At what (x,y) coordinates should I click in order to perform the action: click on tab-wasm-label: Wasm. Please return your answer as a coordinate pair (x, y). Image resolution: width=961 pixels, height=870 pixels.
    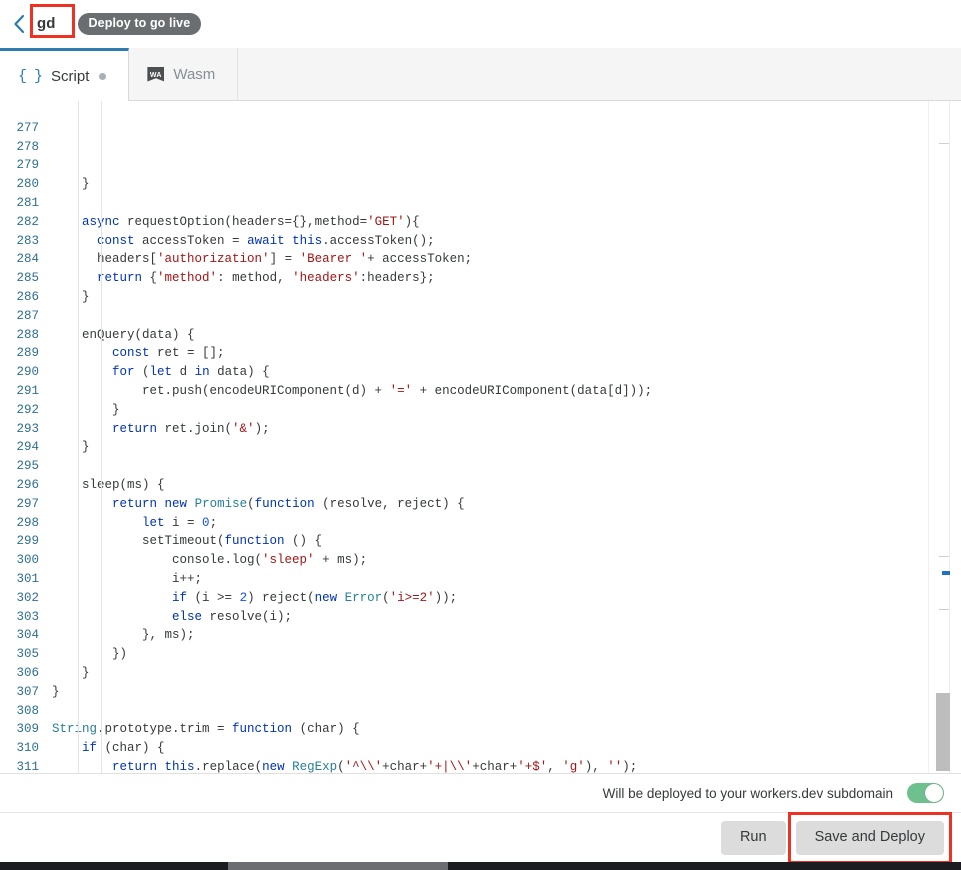
    Looking at the image, I should click on (194, 74).